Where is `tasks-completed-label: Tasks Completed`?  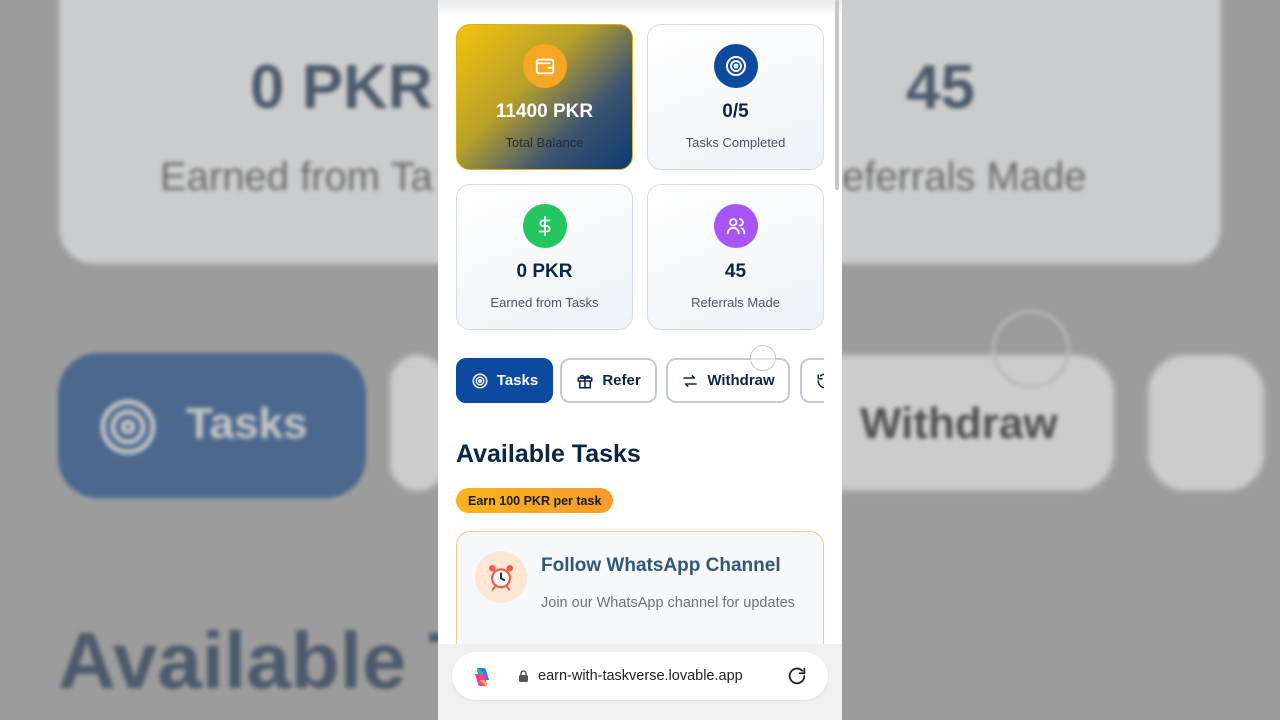 tasks-completed-label: Tasks Completed is located at coordinates (735, 142).